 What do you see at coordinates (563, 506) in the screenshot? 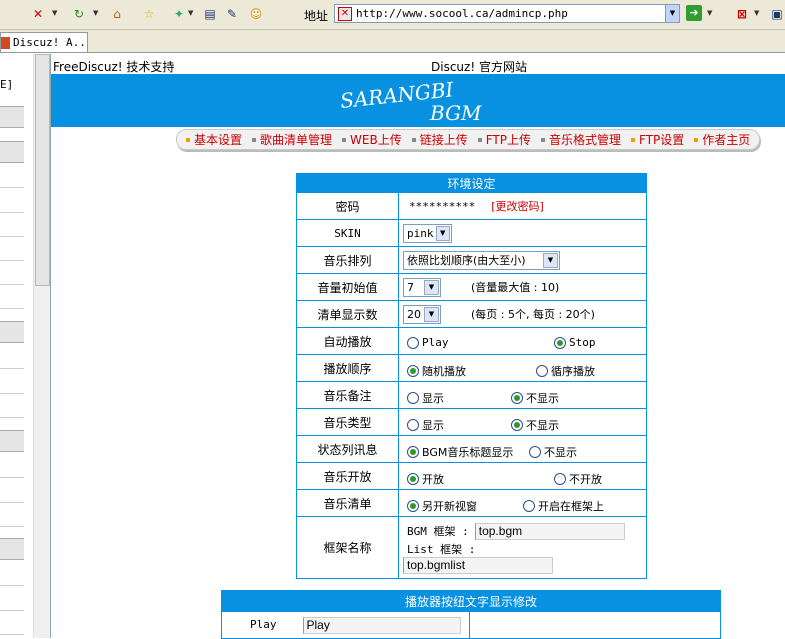
I see `playlist-frame-radio: 开启在框架上` at bounding box center [563, 506].